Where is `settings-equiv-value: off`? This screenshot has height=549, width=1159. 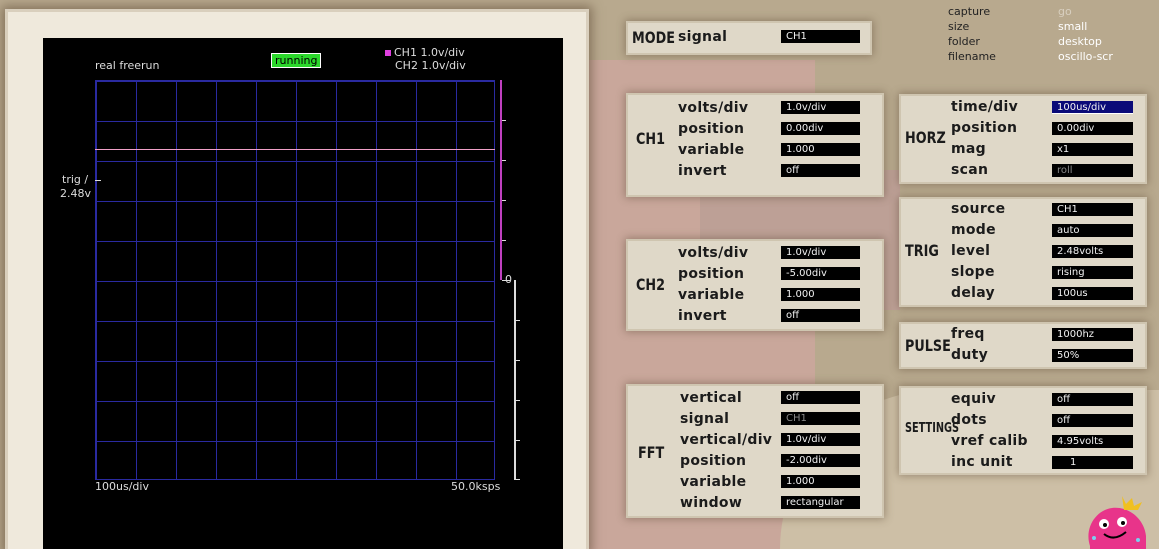
settings-equiv-value: off is located at coordinates (1092, 399).